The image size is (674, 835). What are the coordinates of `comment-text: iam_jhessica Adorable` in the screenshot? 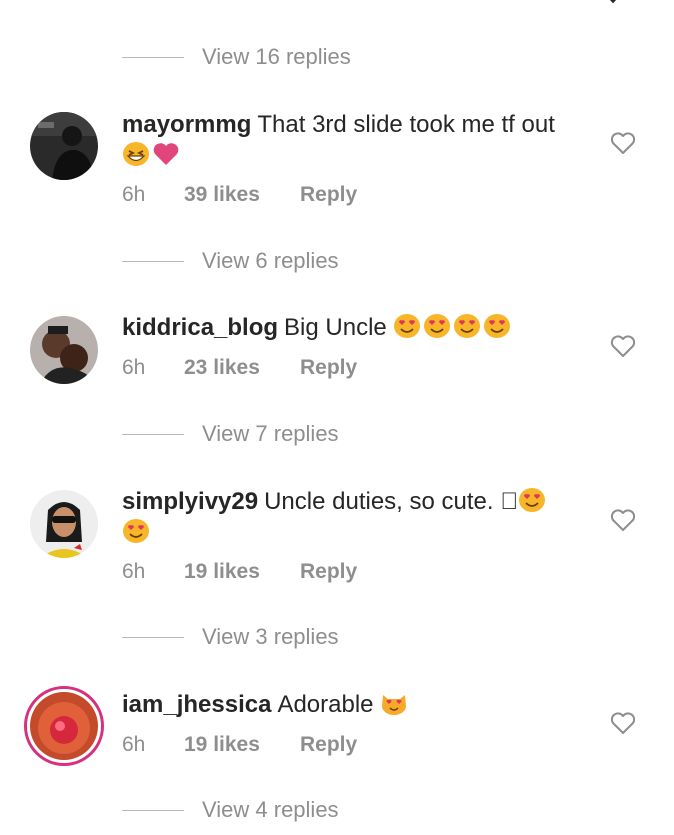 It's located at (352, 704).